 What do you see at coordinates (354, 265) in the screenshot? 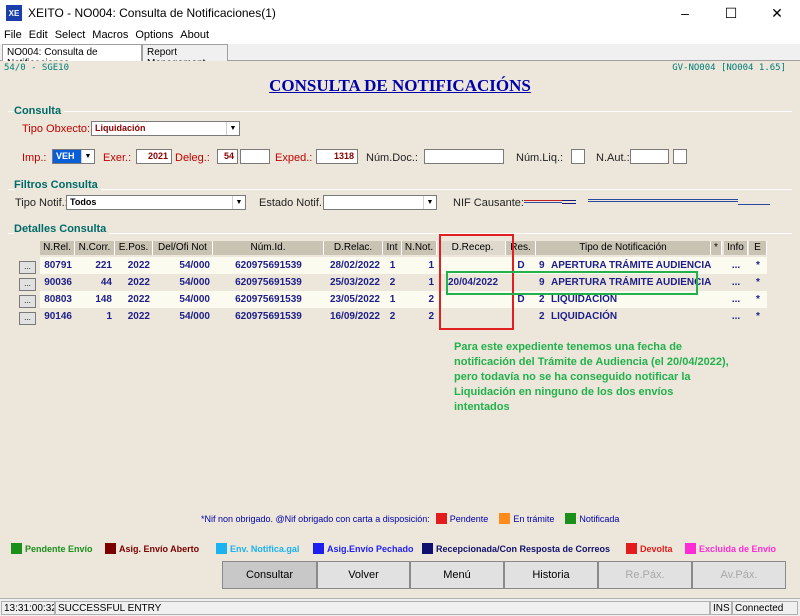
I see `cell-drelac: 28/02/2022` at bounding box center [354, 265].